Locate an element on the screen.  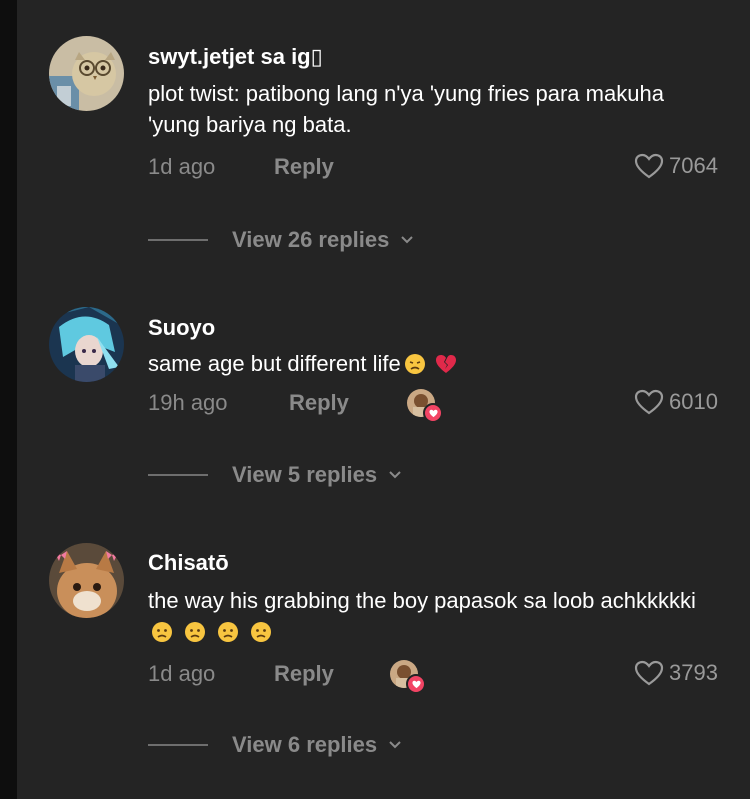
view-replies-label: View 6 replies is located at coordinates (305, 744).